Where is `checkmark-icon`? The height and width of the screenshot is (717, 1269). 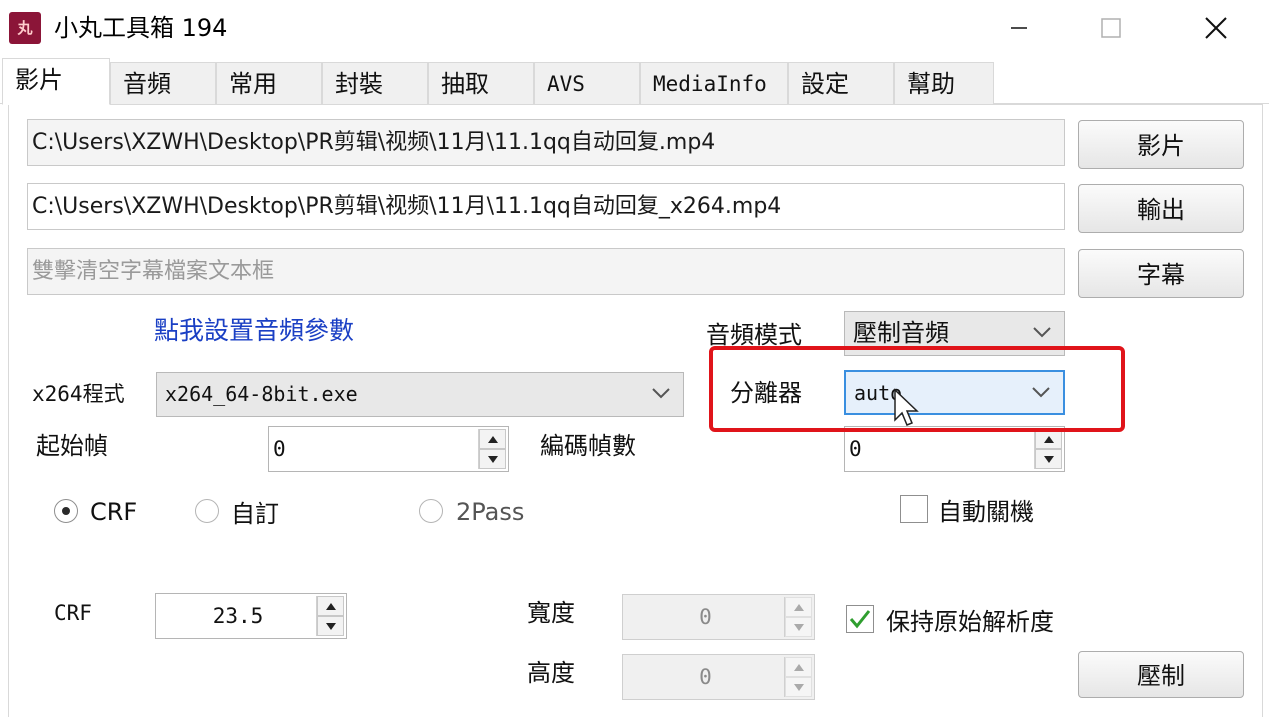
checkmark-icon is located at coordinates (860, 619).